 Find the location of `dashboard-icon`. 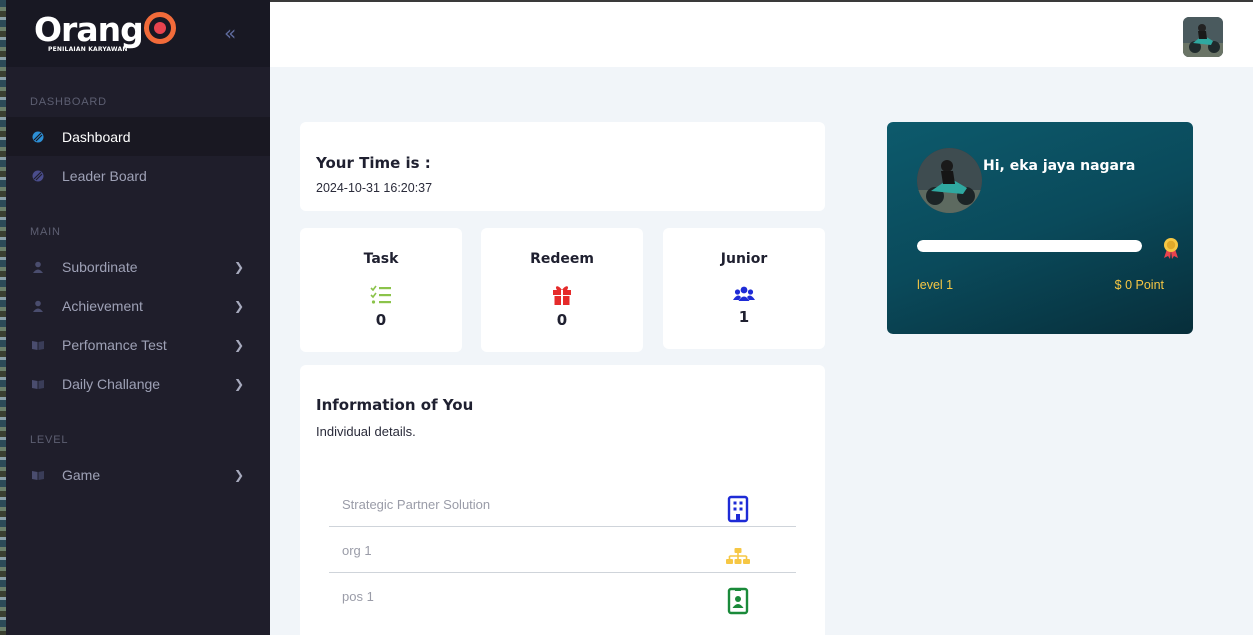

dashboard-icon is located at coordinates (38, 136).